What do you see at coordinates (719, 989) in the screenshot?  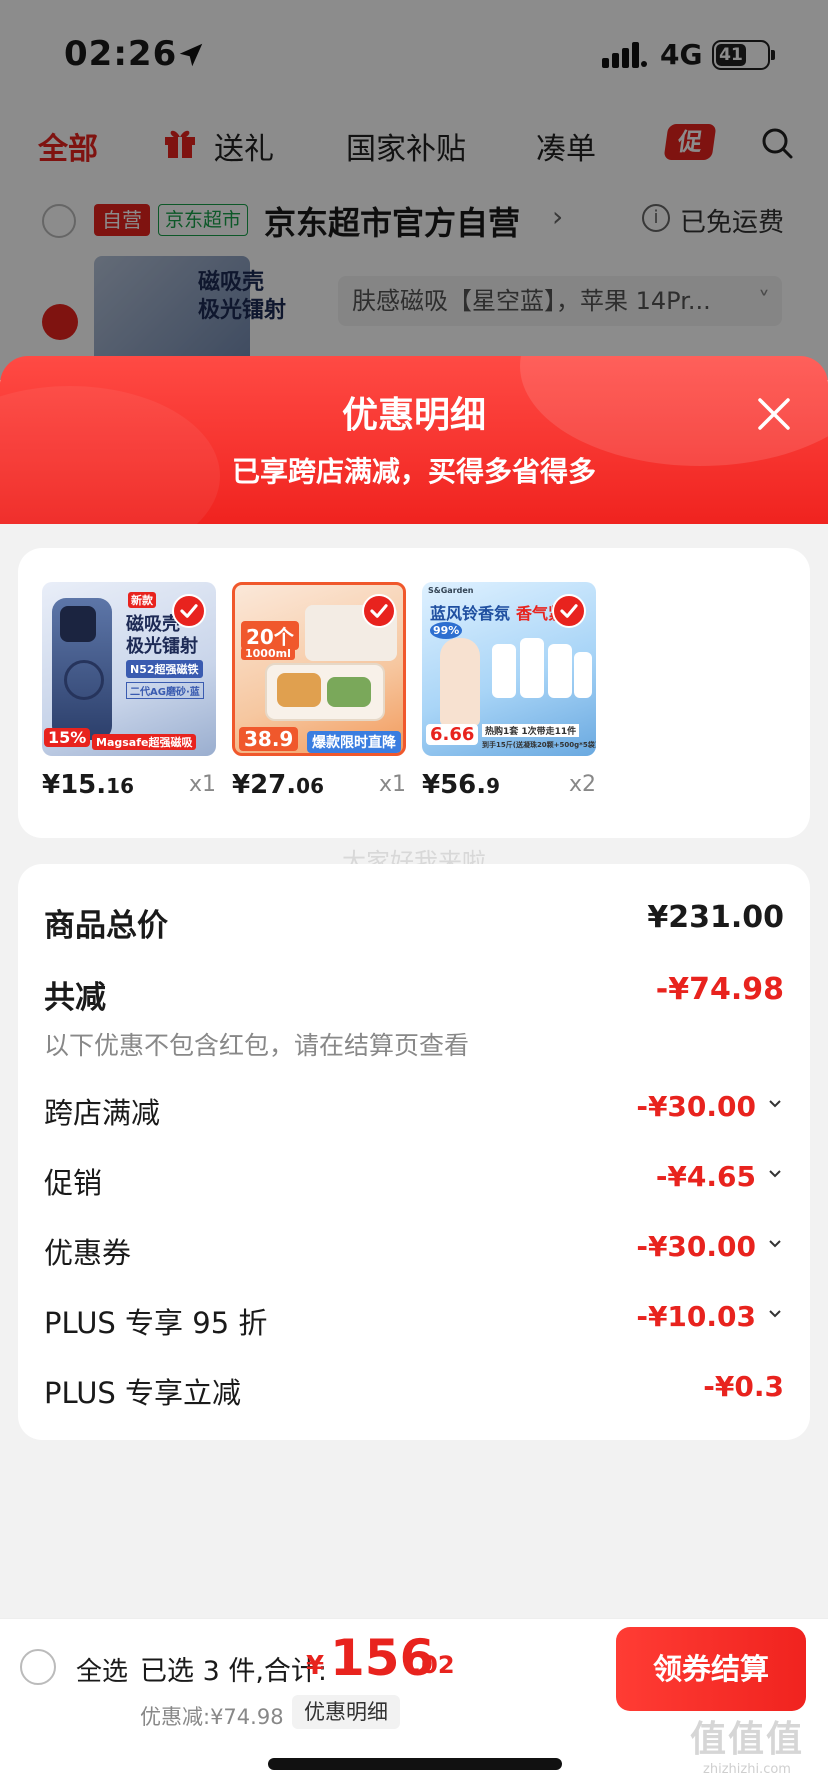 I see `reduce-value: -¥74.98` at bounding box center [719, 989].